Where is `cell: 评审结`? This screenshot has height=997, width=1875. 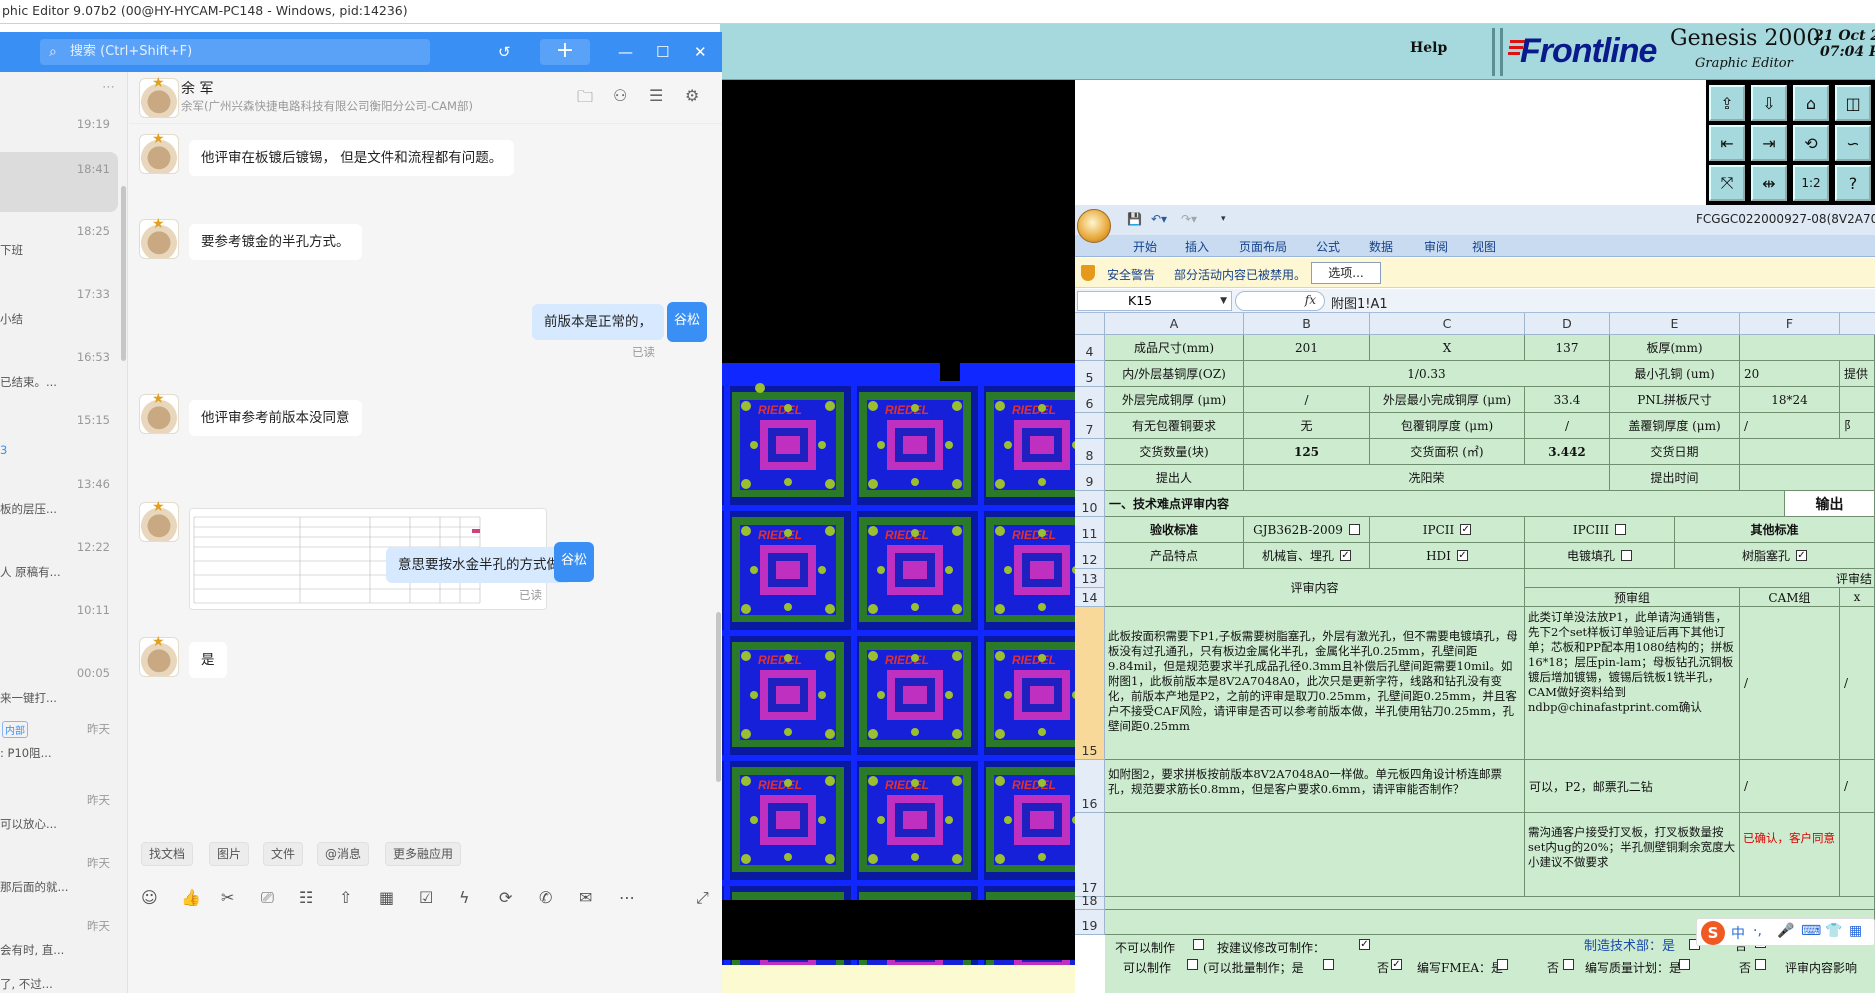 cell: 评审结 is located at coordinates (1700, 578).